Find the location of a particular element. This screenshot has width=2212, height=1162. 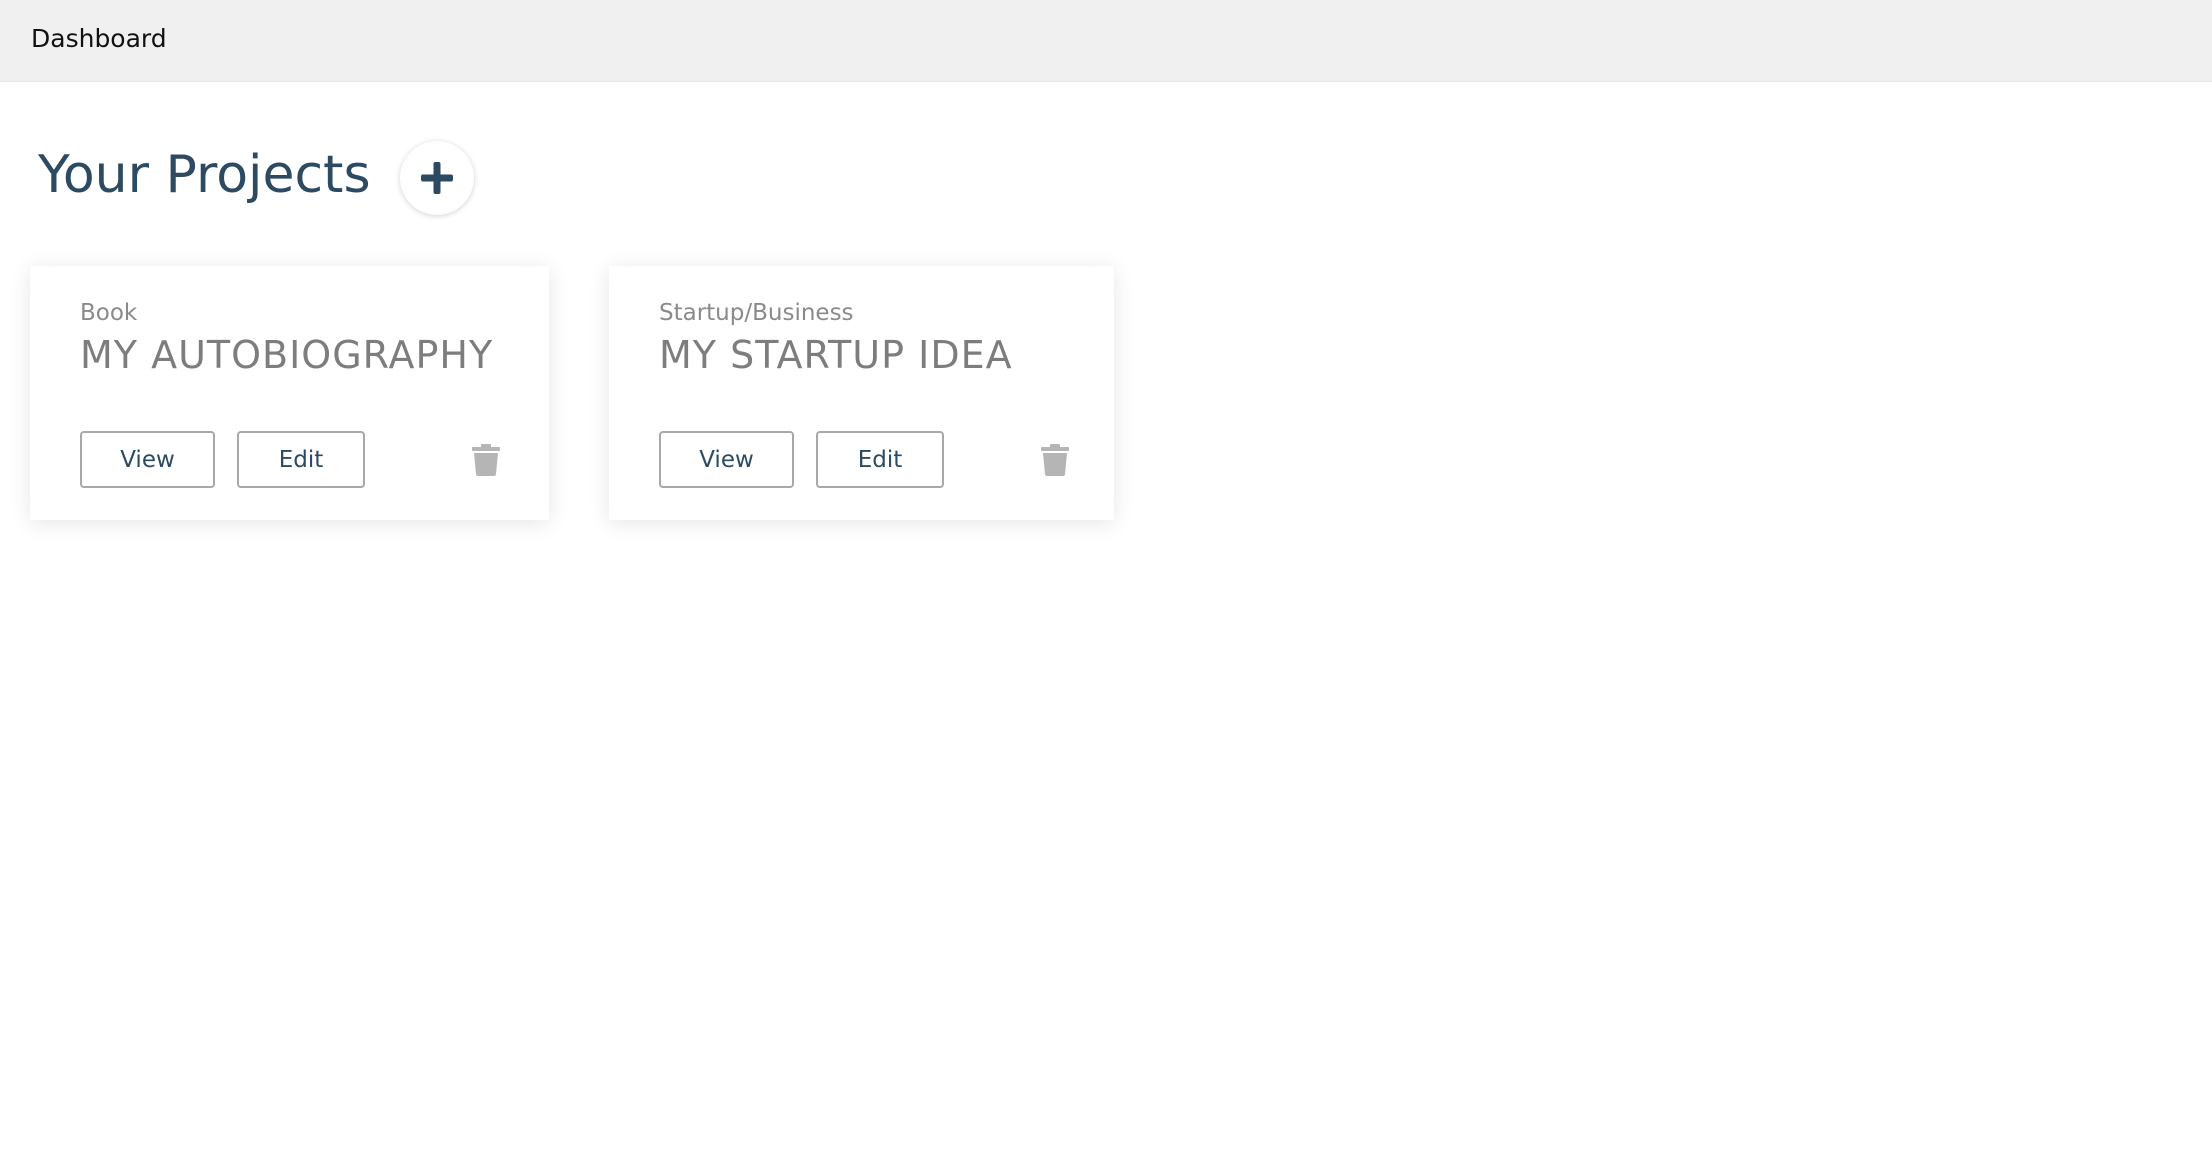

plus-icon is located at coordinates (437, 178).